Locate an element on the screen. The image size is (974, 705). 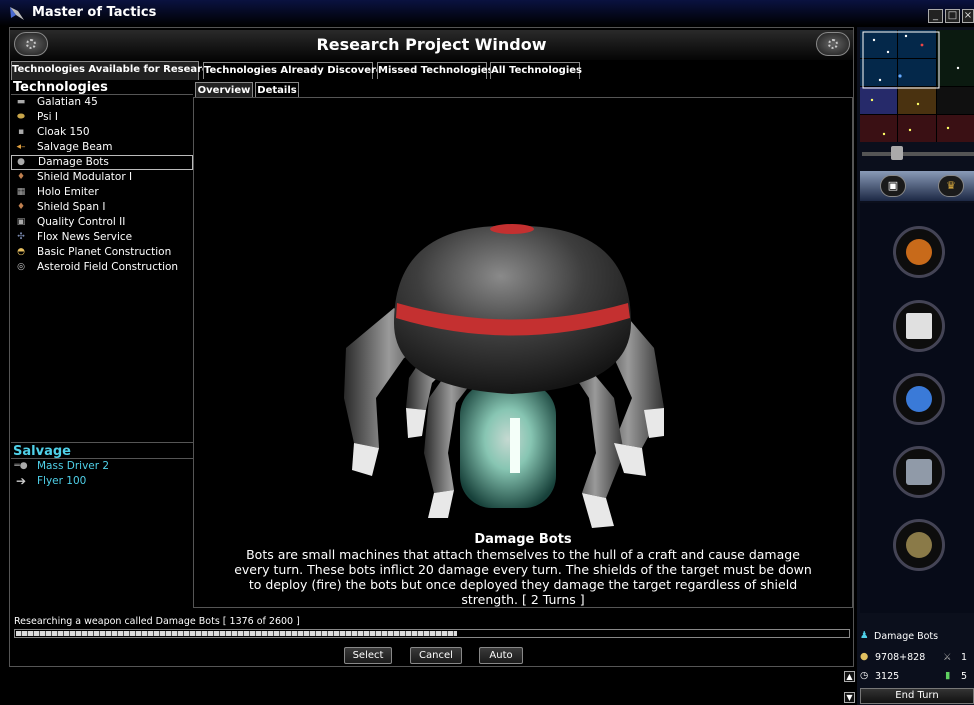
galaxy-minimap is located at coordinates (917, 86).